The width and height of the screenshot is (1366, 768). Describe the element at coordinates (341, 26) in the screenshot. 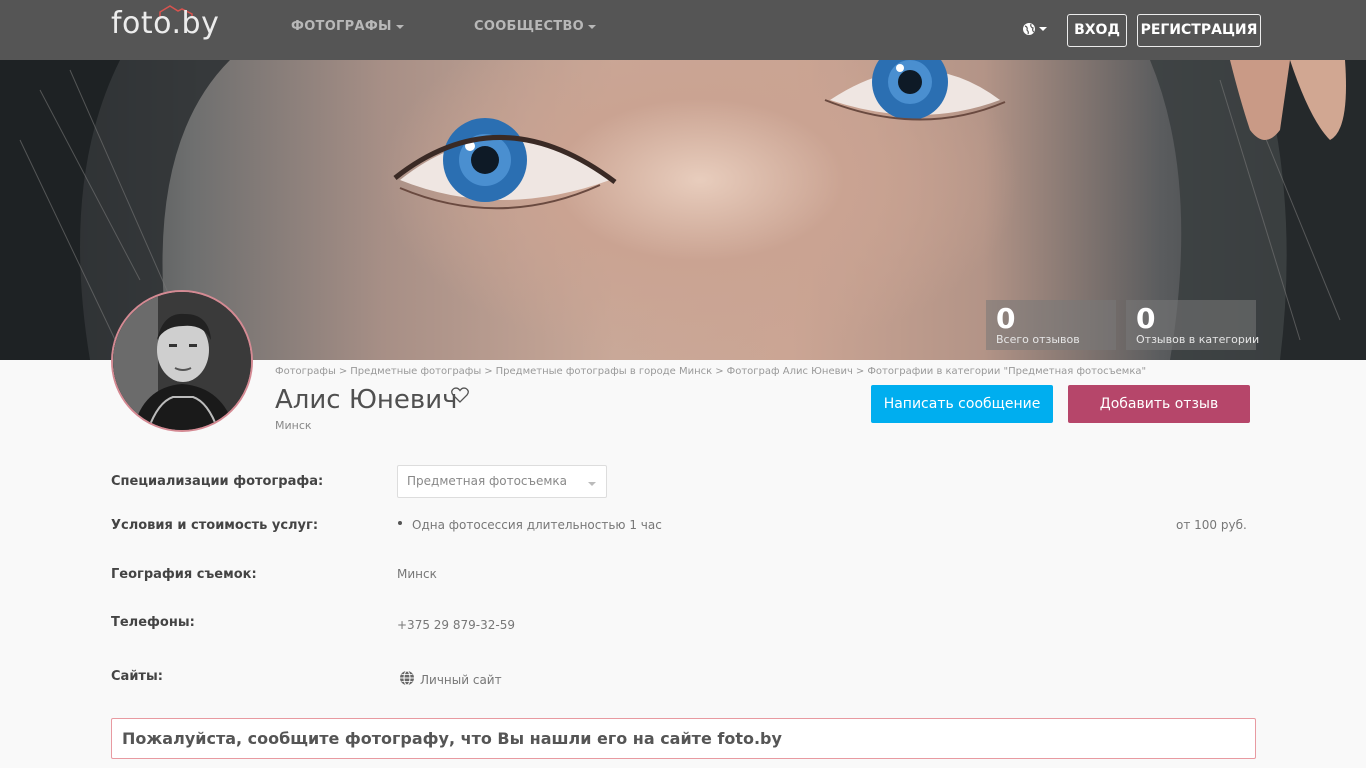

I see `nav-photographers-label: ФОТОГРАФЫ` at that location.